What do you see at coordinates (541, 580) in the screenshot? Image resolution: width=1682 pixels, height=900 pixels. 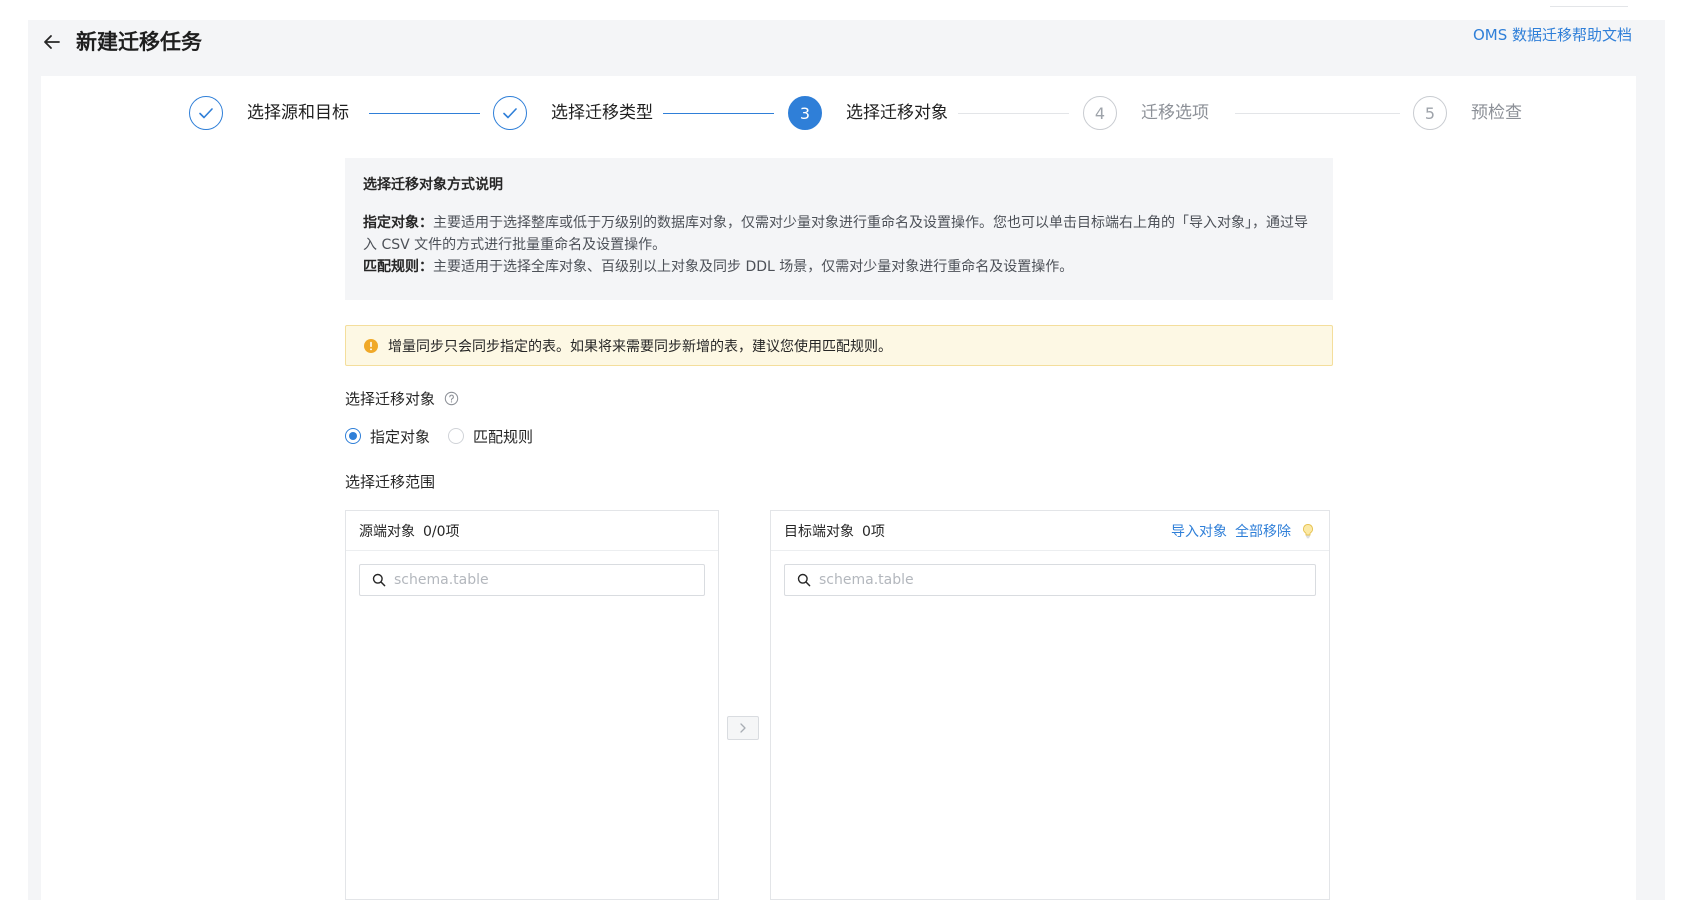 I see `source-search-input` at bounding box center [541, 580].